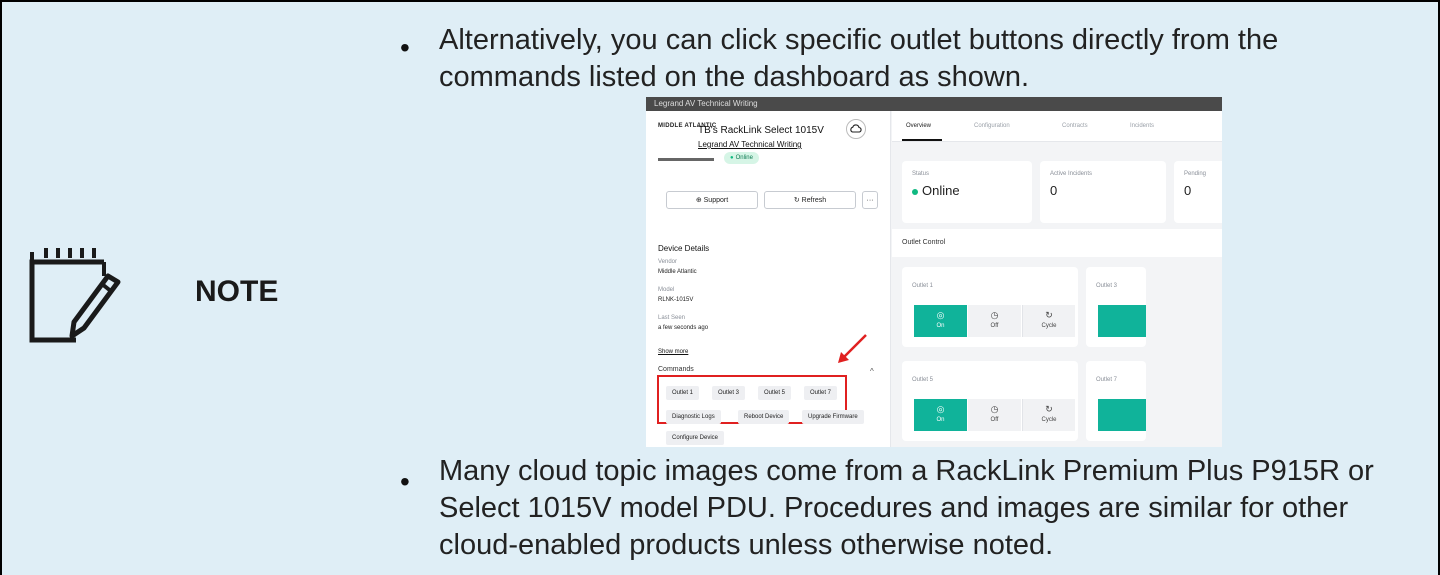  I want to click on pending-label: Pending, so click(1195, 174).